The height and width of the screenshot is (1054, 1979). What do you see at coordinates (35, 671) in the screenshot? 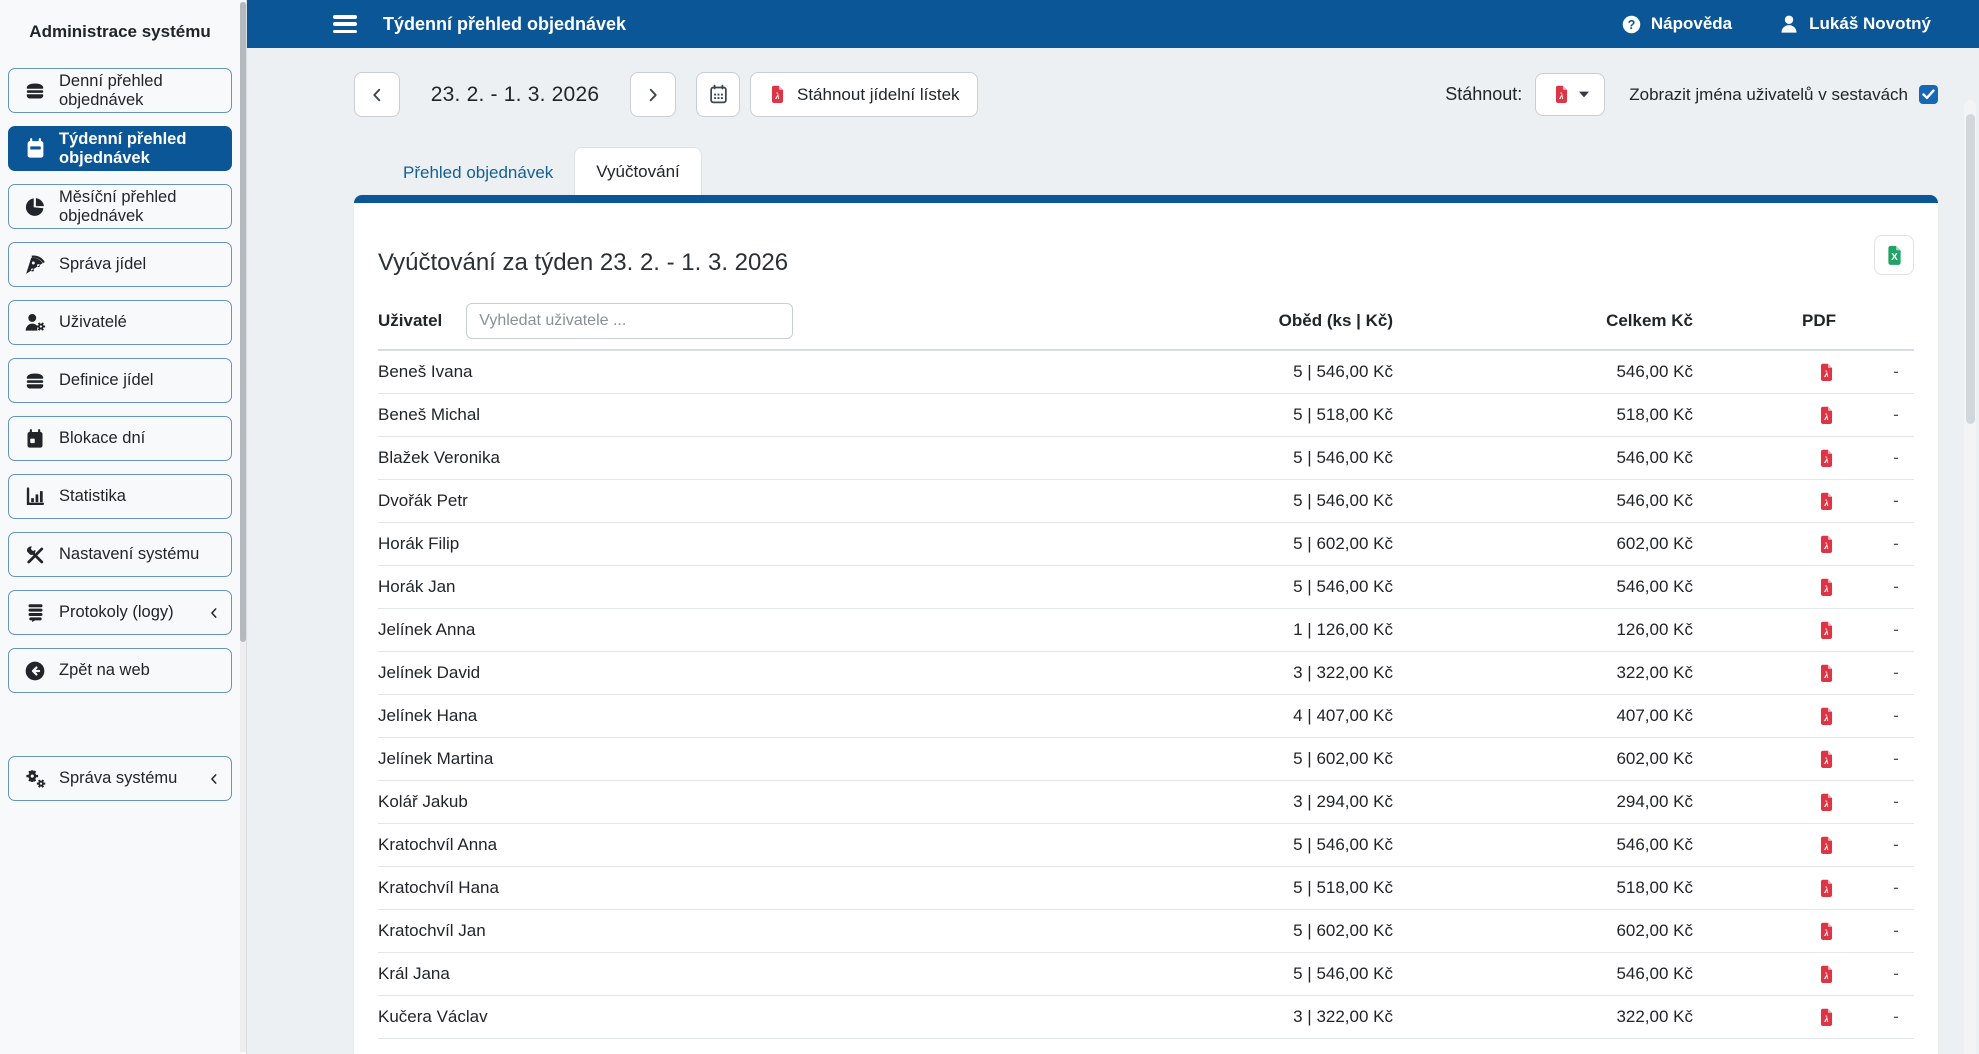
I see `circle-arrow-left-icon` at bounding box center [35, 671].